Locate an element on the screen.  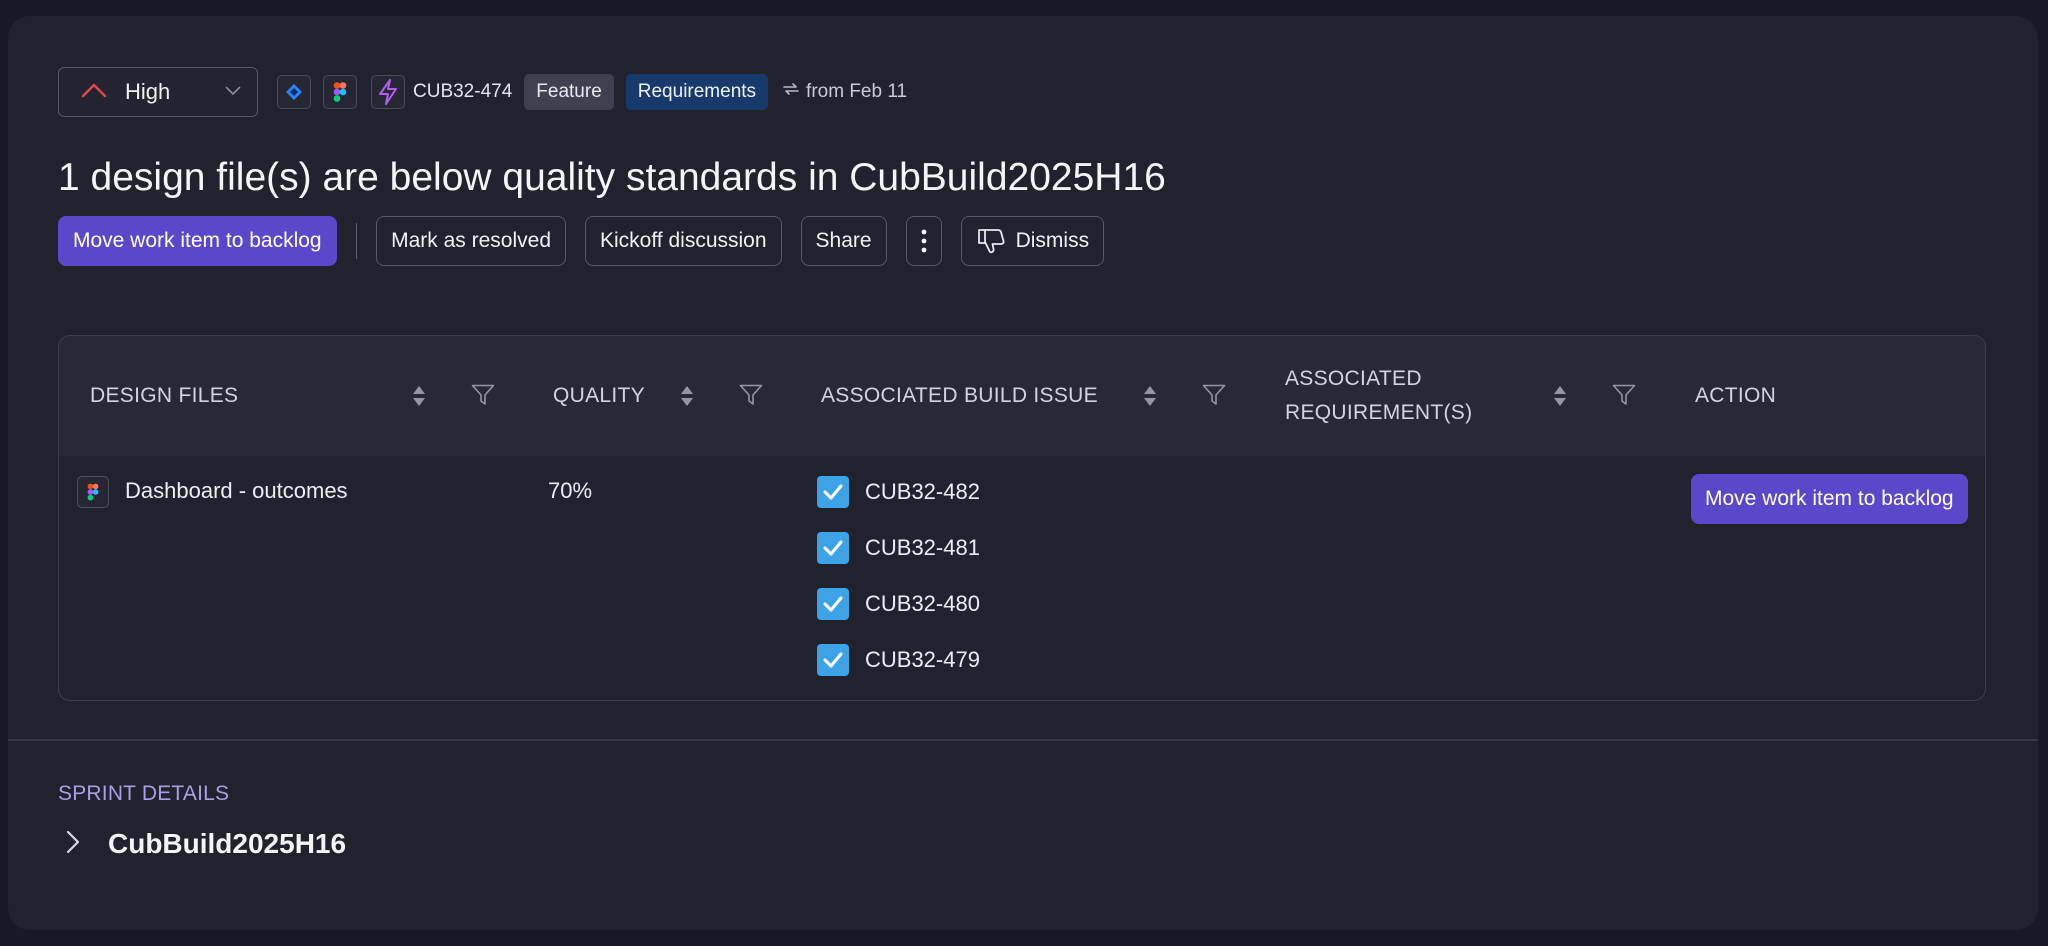
design-file-link: Dashboard - outcomes is located at coordinates (236, 491).